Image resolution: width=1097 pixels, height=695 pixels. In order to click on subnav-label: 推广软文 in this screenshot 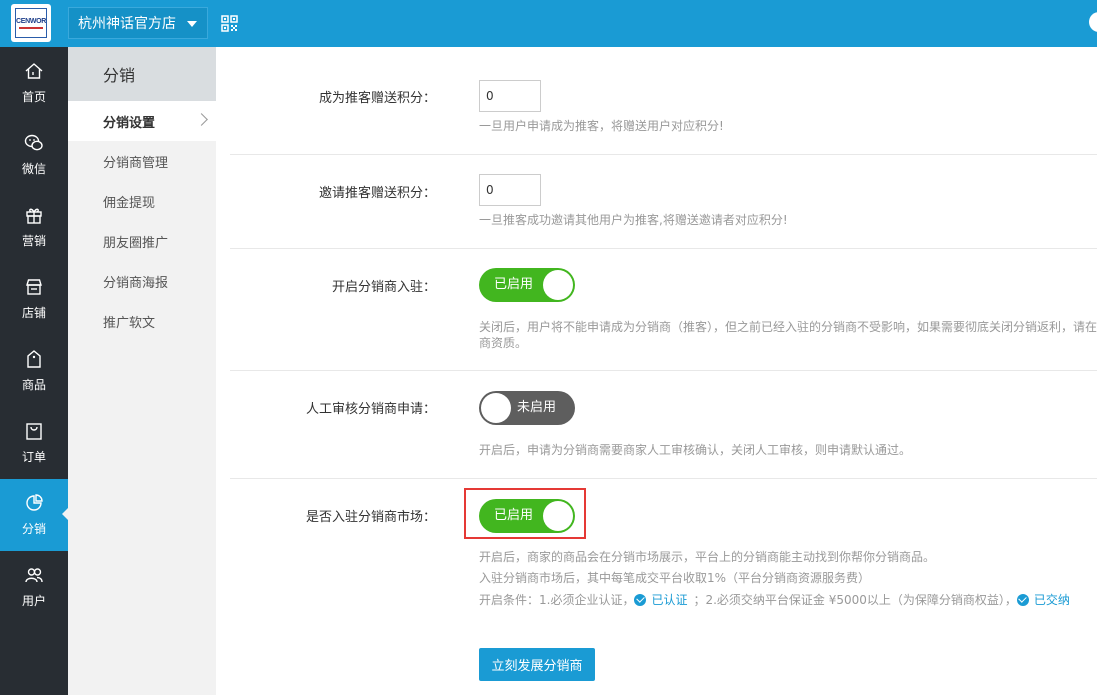, I will do `click(129, 323)`.